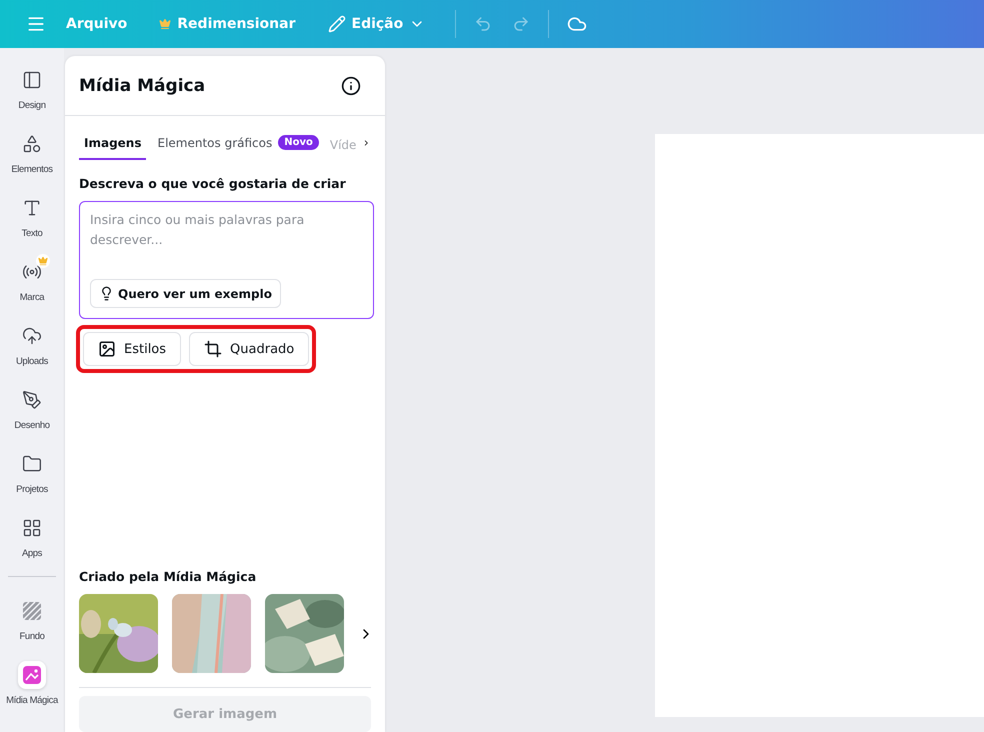  I want to click on prompt-field: Insira cinco ou mais palavras para descrever... Quero ver um exemplo, so click(226, 260).